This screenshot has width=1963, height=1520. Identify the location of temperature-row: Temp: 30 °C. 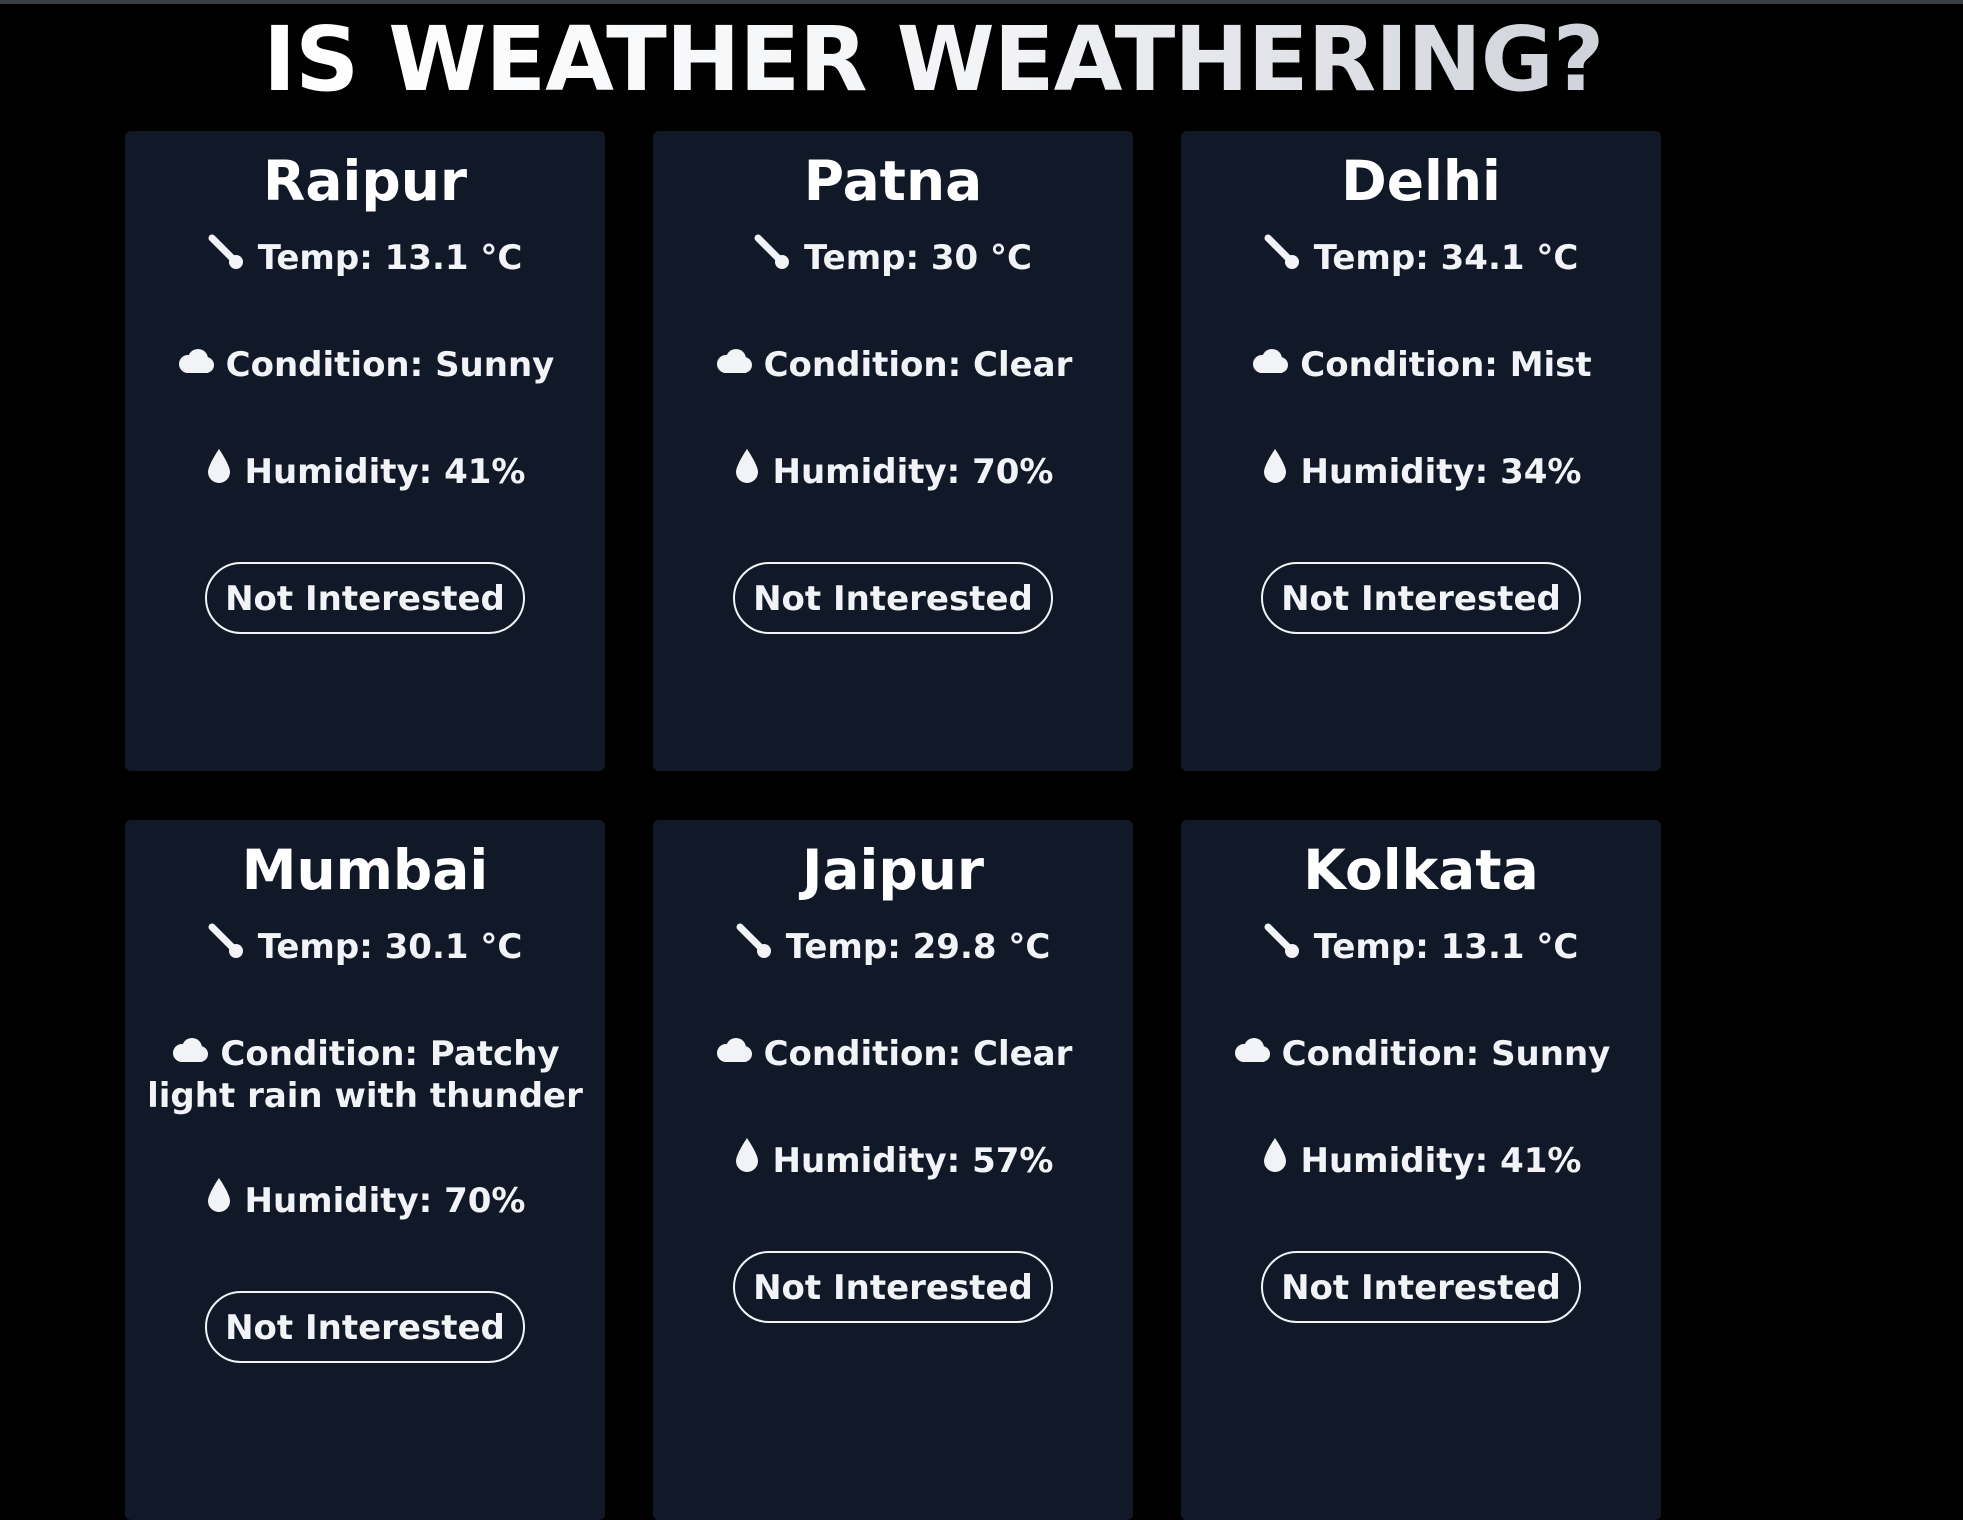
(893, 258).